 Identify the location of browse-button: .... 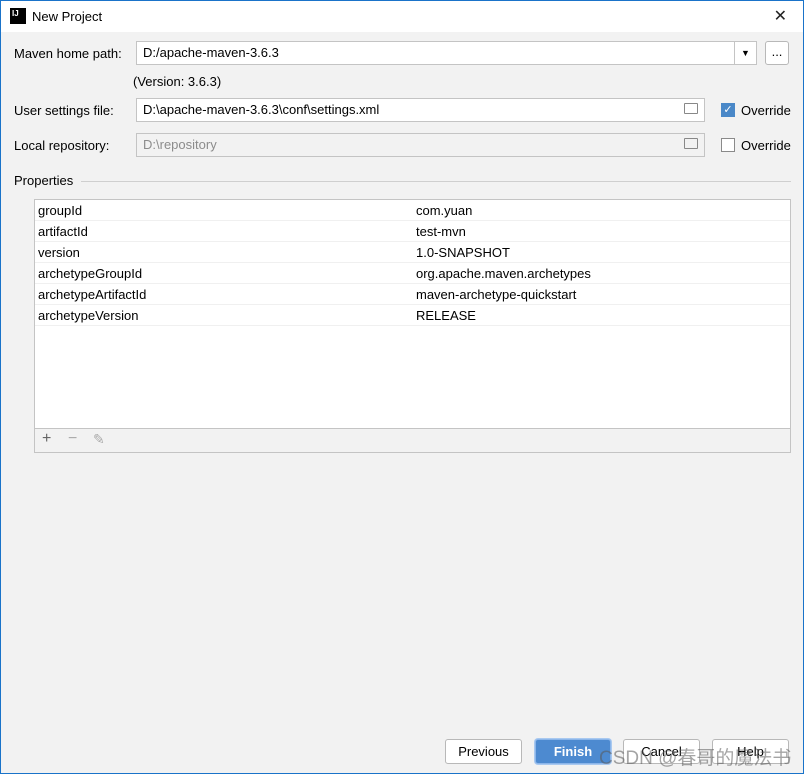
(777, 53).